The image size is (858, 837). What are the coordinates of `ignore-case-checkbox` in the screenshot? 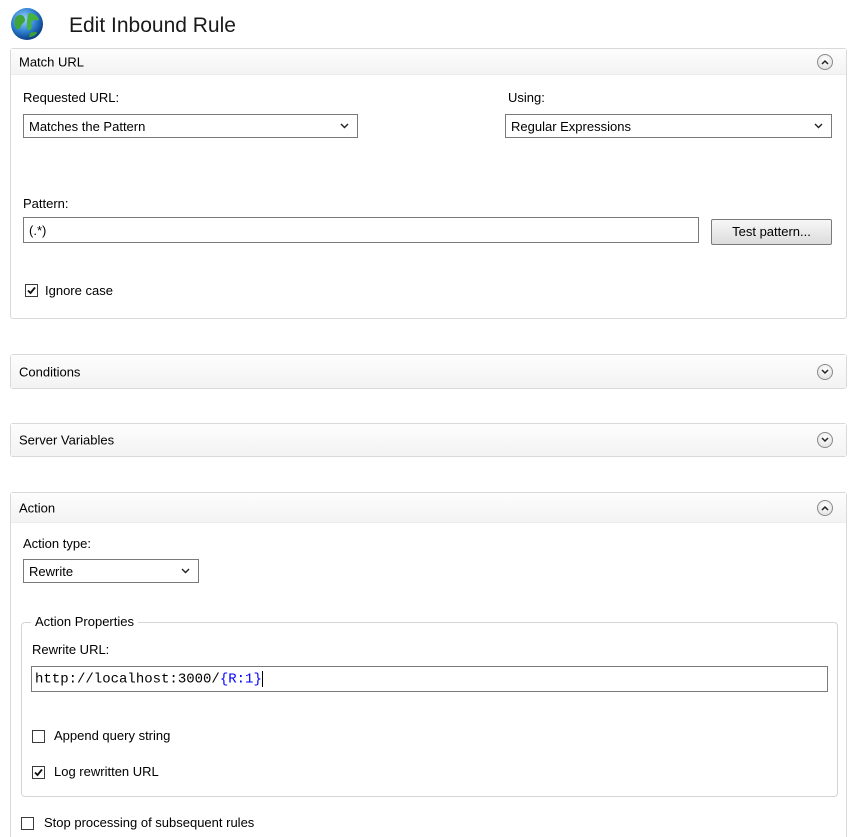 It's located at (31, 290).